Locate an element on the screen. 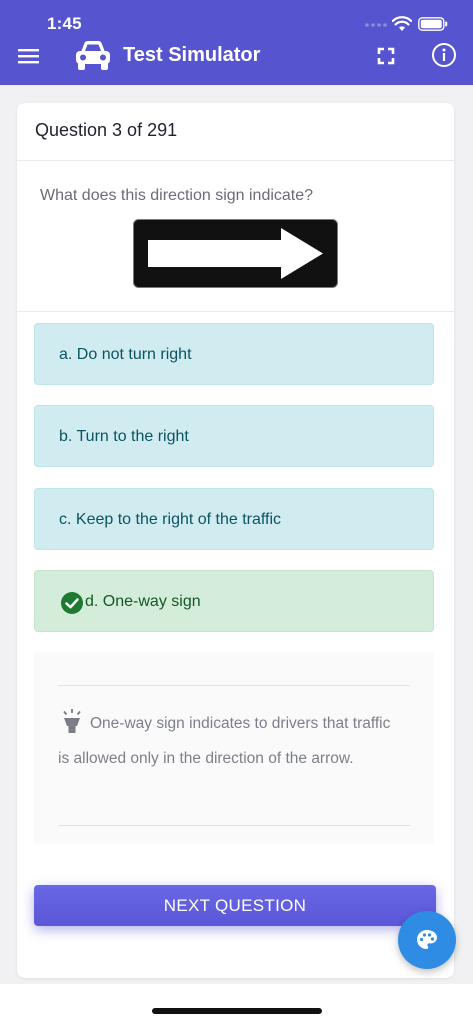  next-question-button: NEXT QUESTION is located at coordinates (235, 905).